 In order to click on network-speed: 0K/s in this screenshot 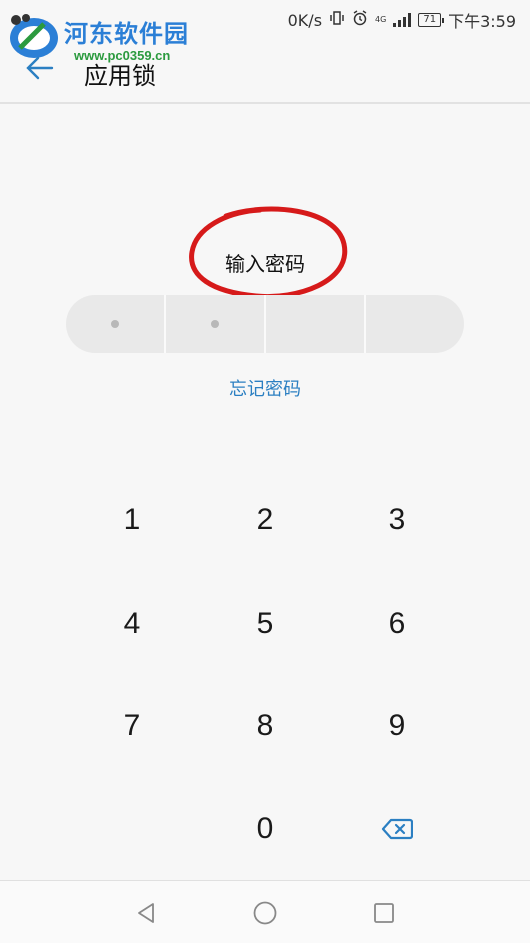, I will do `click(305, 20)`.